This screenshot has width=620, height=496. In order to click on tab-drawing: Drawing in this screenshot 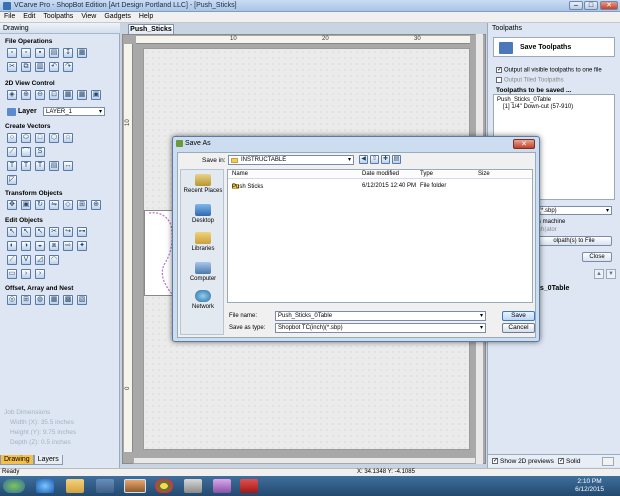, I will do `click(17, 460)`.